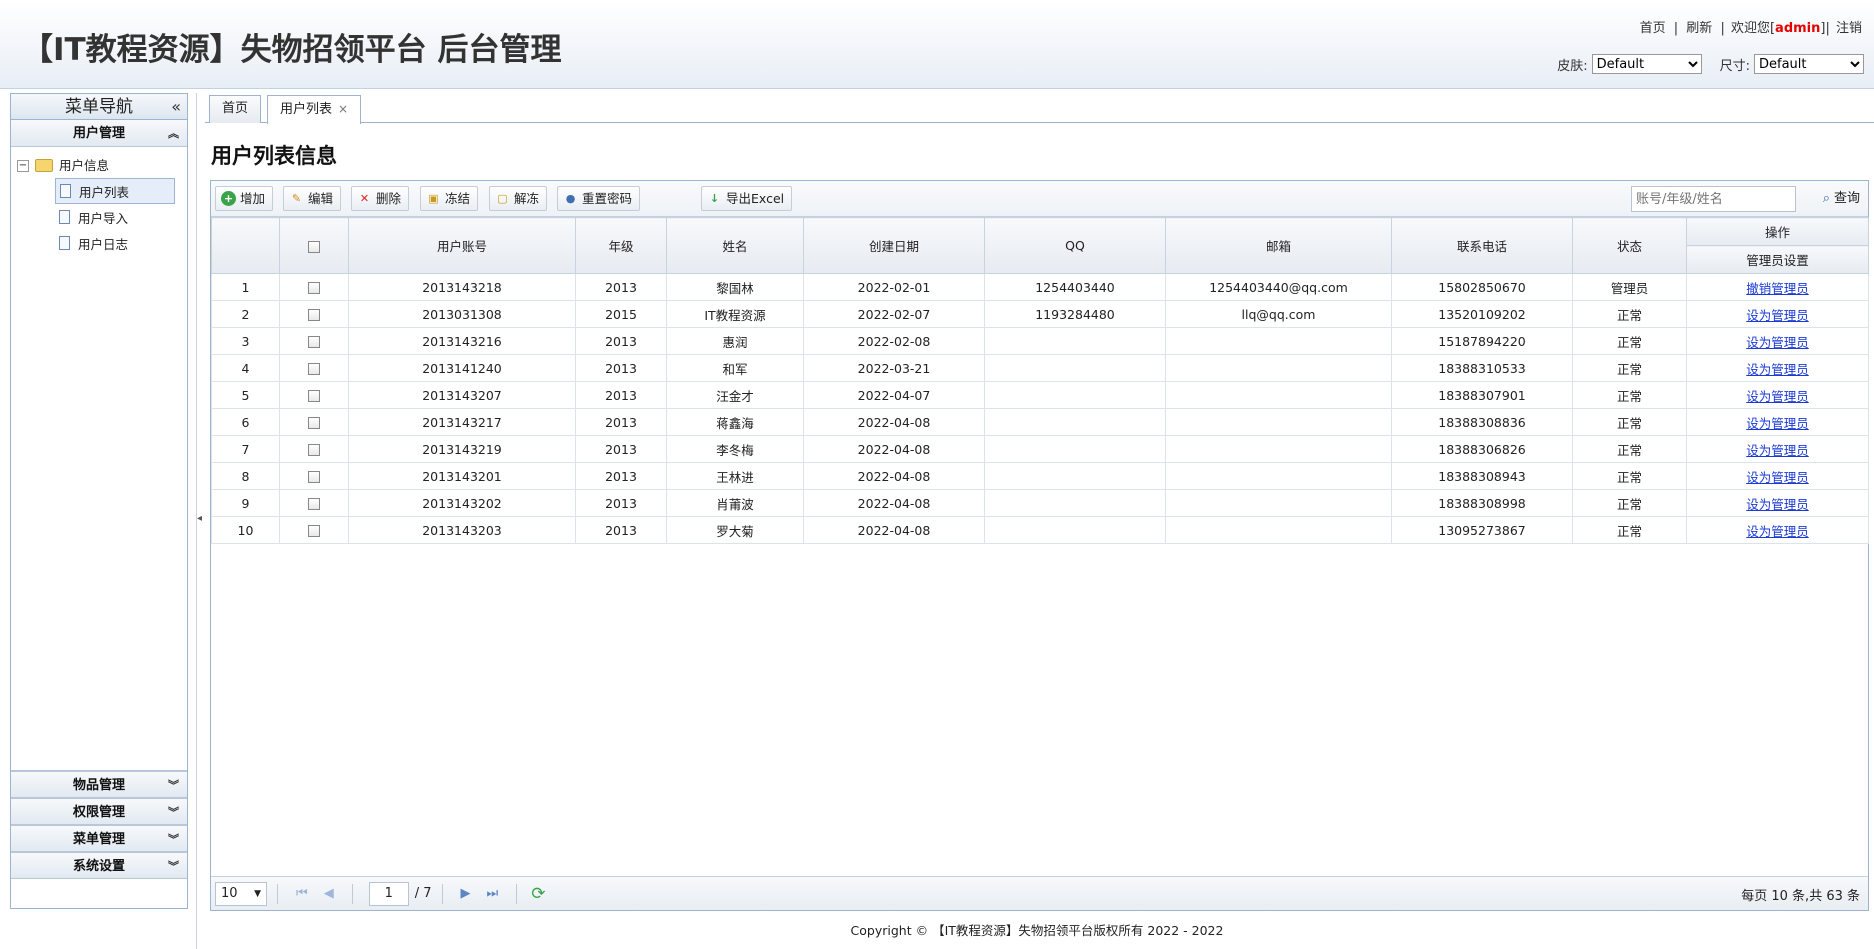  I want to click on name-cell: 李冬梅, so click(735, 449).